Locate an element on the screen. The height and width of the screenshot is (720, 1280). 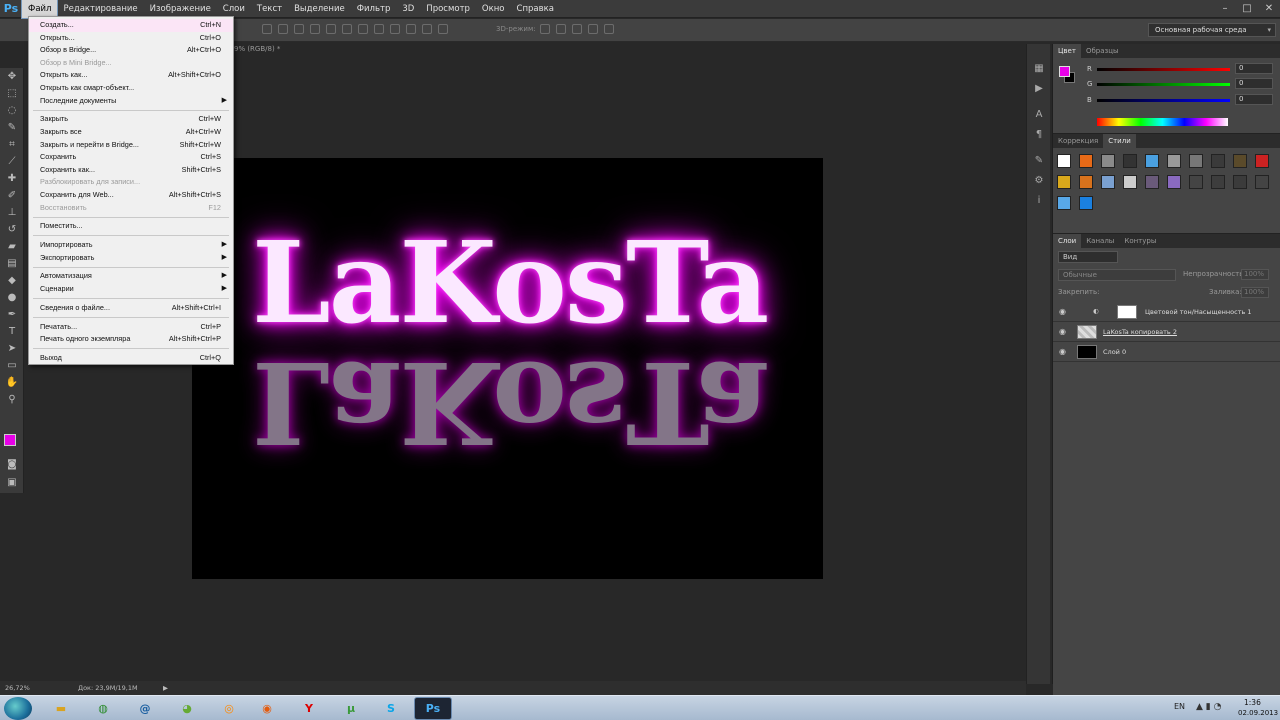
odnoklassniki-icon: ◎ is located at coordinates (229, 708).